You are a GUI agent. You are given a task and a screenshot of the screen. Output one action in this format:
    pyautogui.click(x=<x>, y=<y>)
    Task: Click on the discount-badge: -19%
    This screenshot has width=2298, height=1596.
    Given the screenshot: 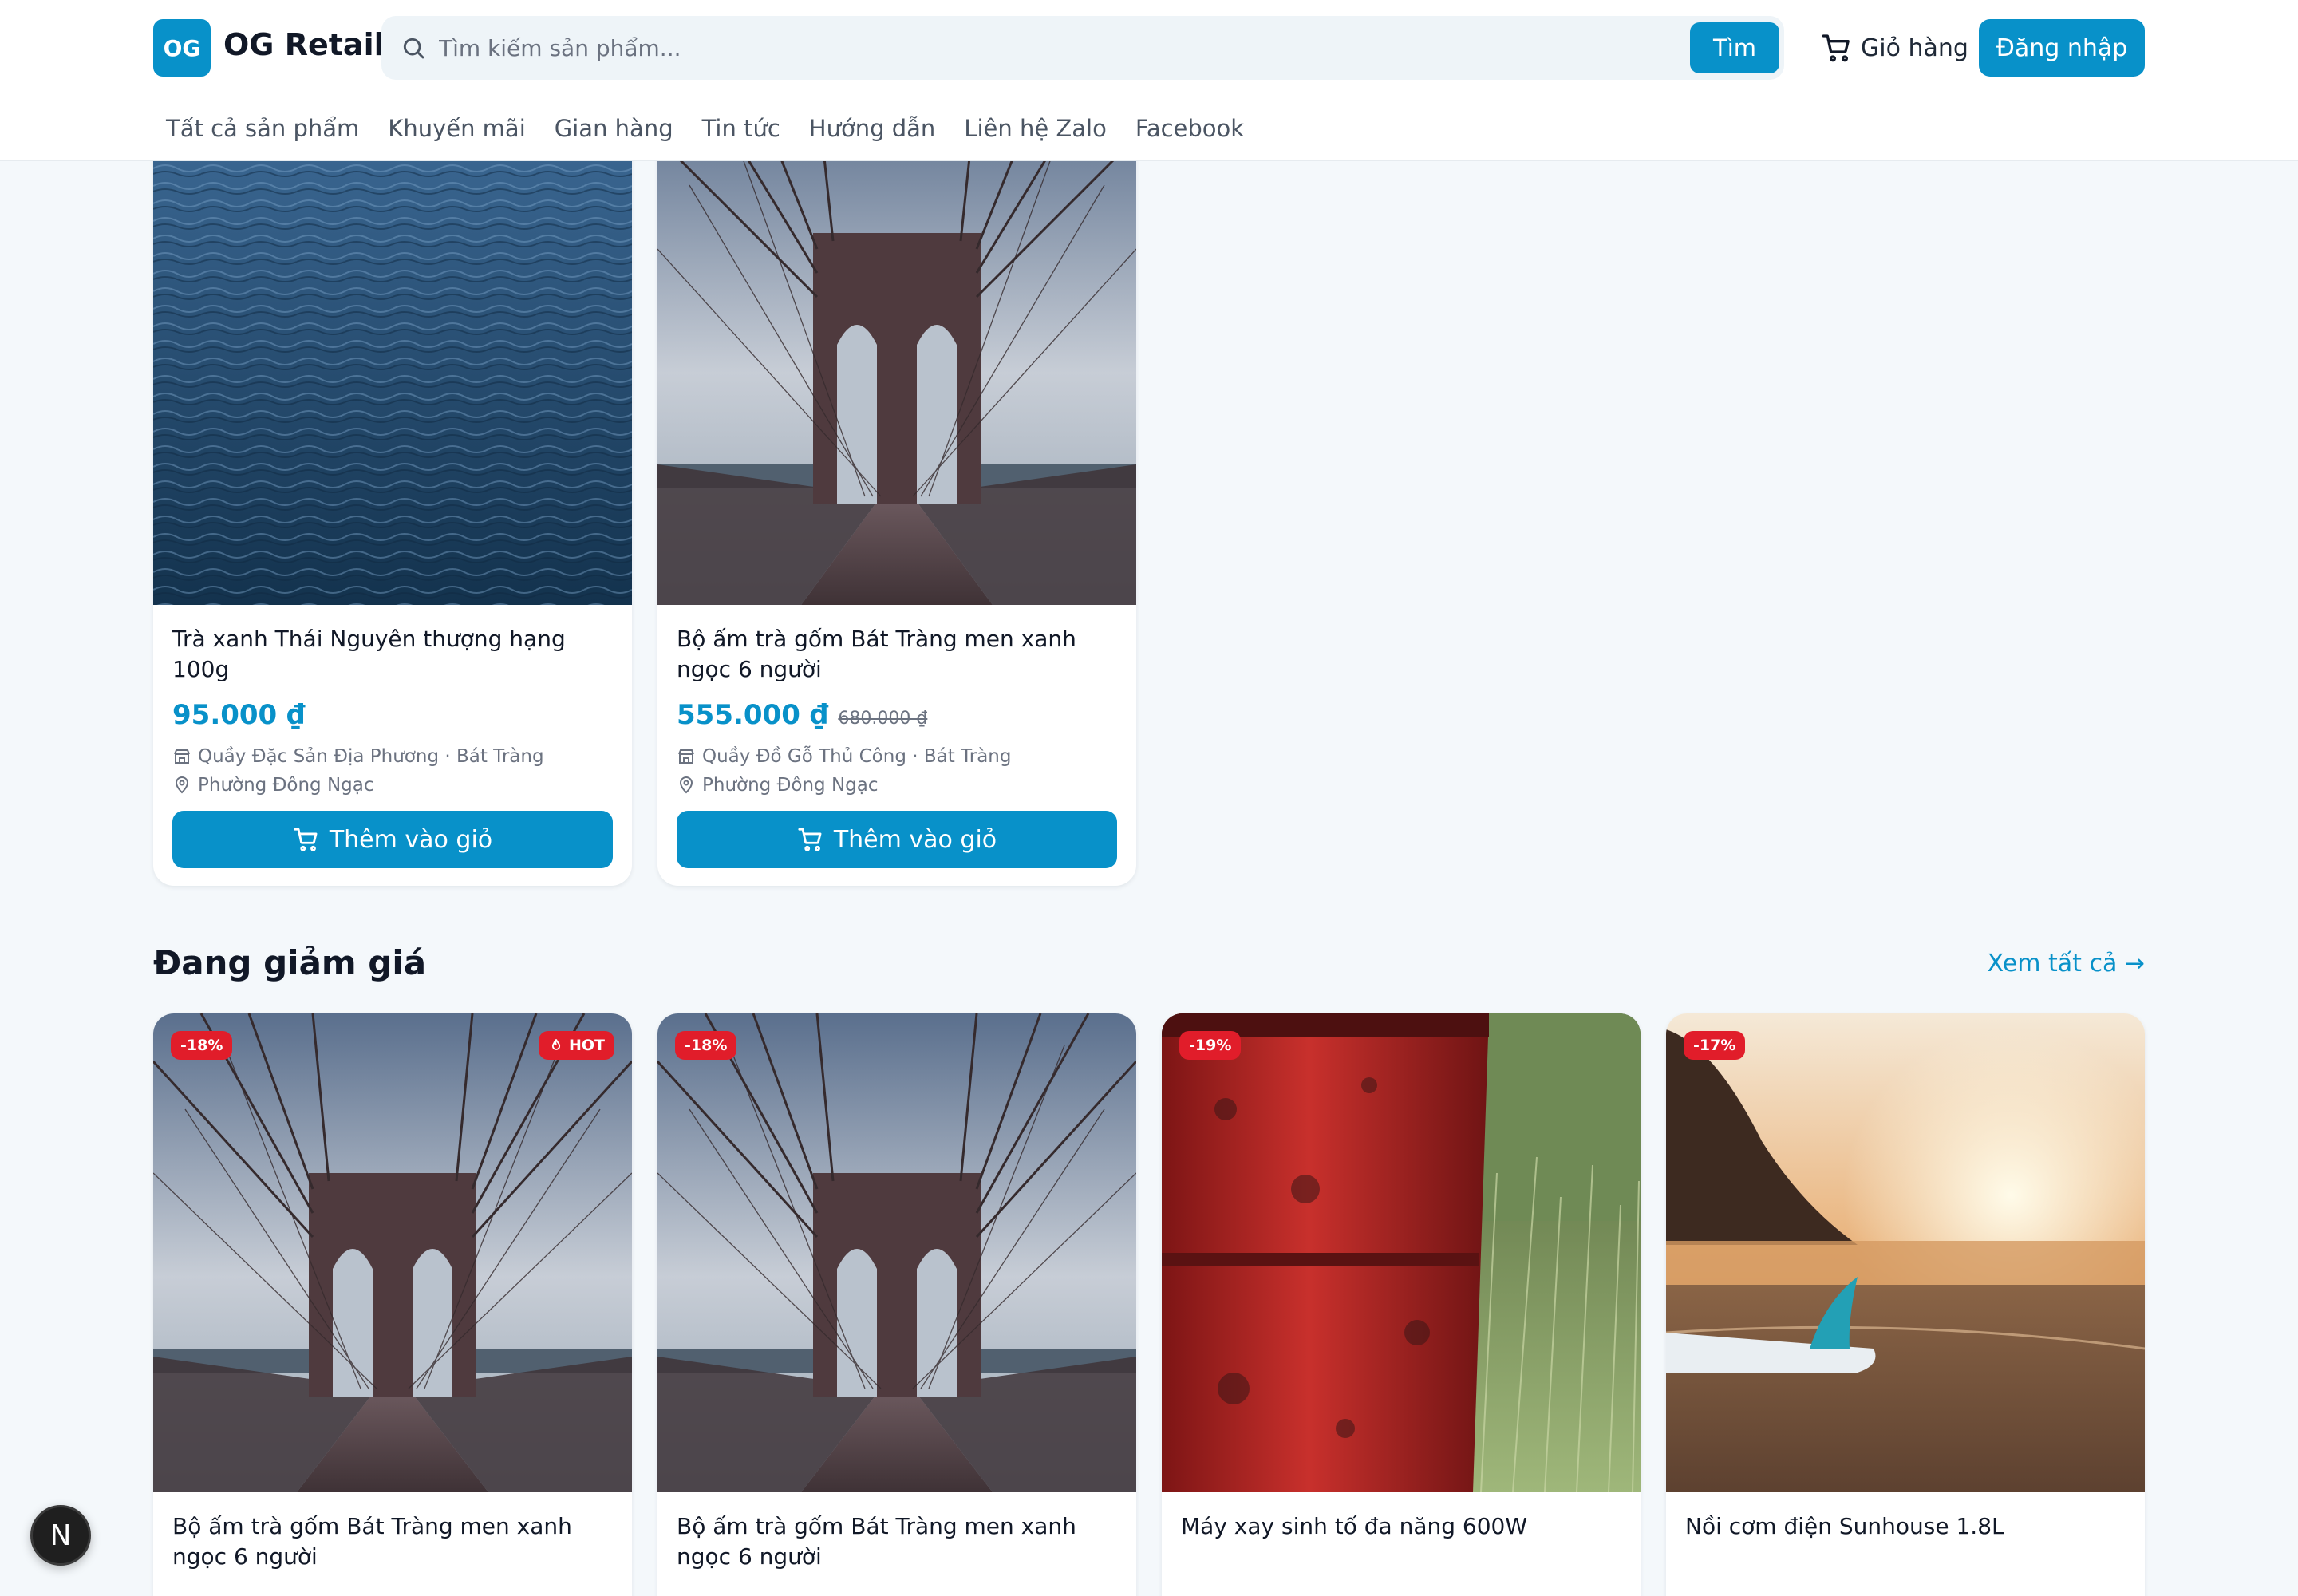 What is the action you would take?
    pyautogui.click(x=1211, y=1045)
    